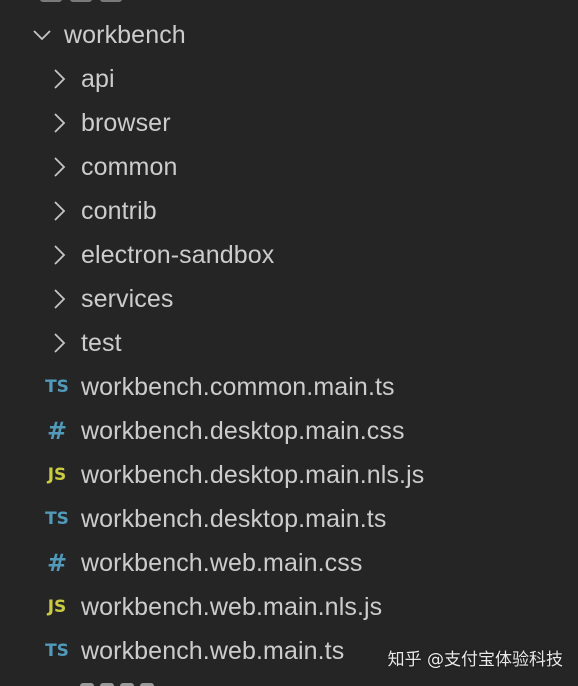 Image resolution: width=578 pixels, height=686 pixels. What do you see at coordinates (213, 651) in the screenshot?
I see `tree-file-label: workbench.web.main.ts` at bounding box center [213, 651].